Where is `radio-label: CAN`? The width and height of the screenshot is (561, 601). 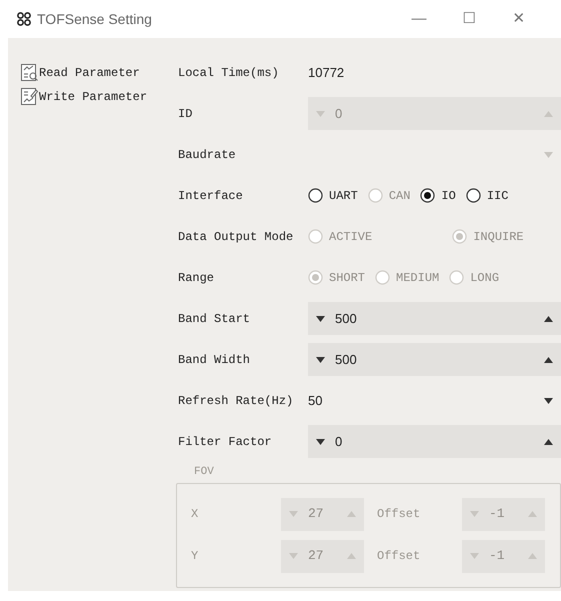
radio-label: CAN is located at coordinates (399, 196).